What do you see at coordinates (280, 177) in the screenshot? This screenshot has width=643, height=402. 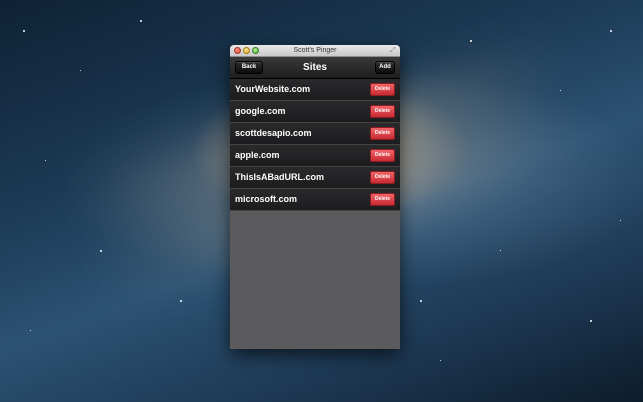 I see `site-name: ThisIsABadURL.com` at bounding box center [280, 177].